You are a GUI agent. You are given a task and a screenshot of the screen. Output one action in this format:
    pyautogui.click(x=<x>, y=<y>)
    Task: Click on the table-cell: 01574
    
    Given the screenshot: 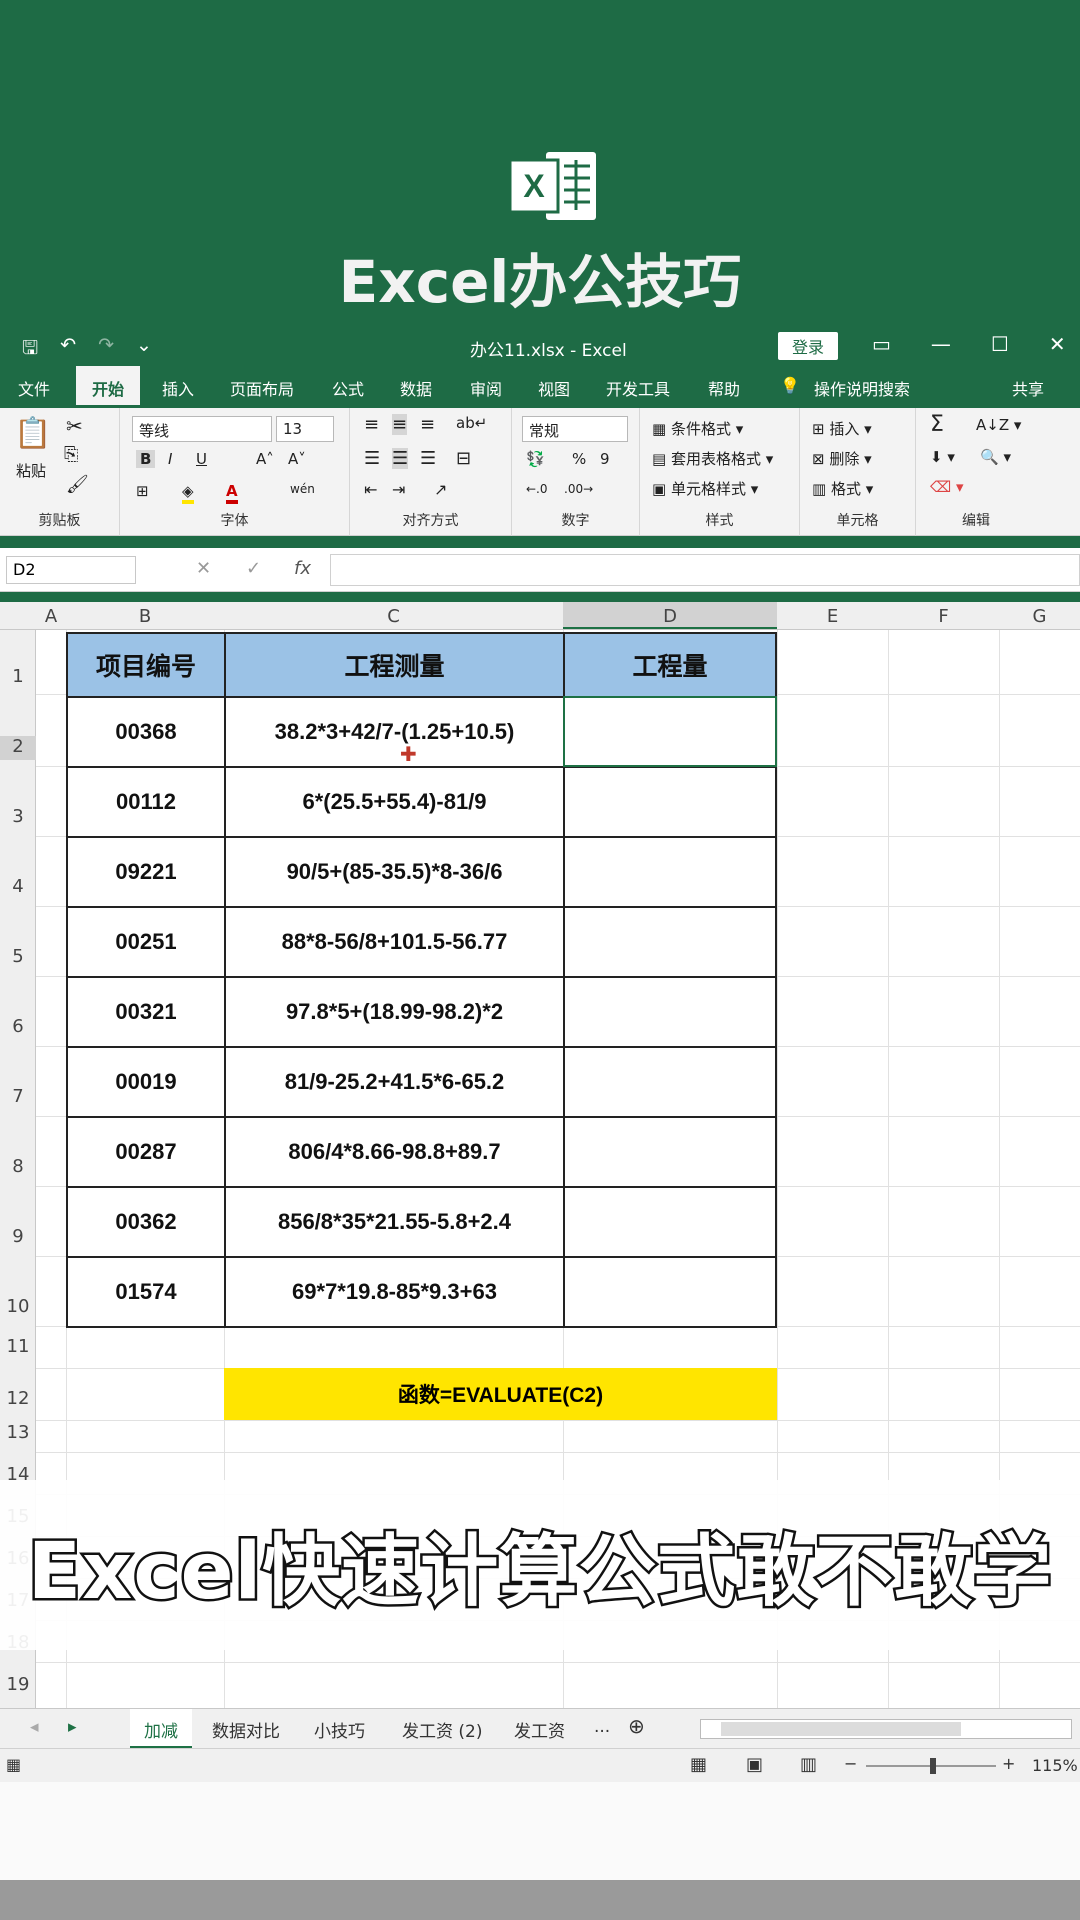 What is the action you would take?
    pyautogui.click(x=146, y=1292)
    